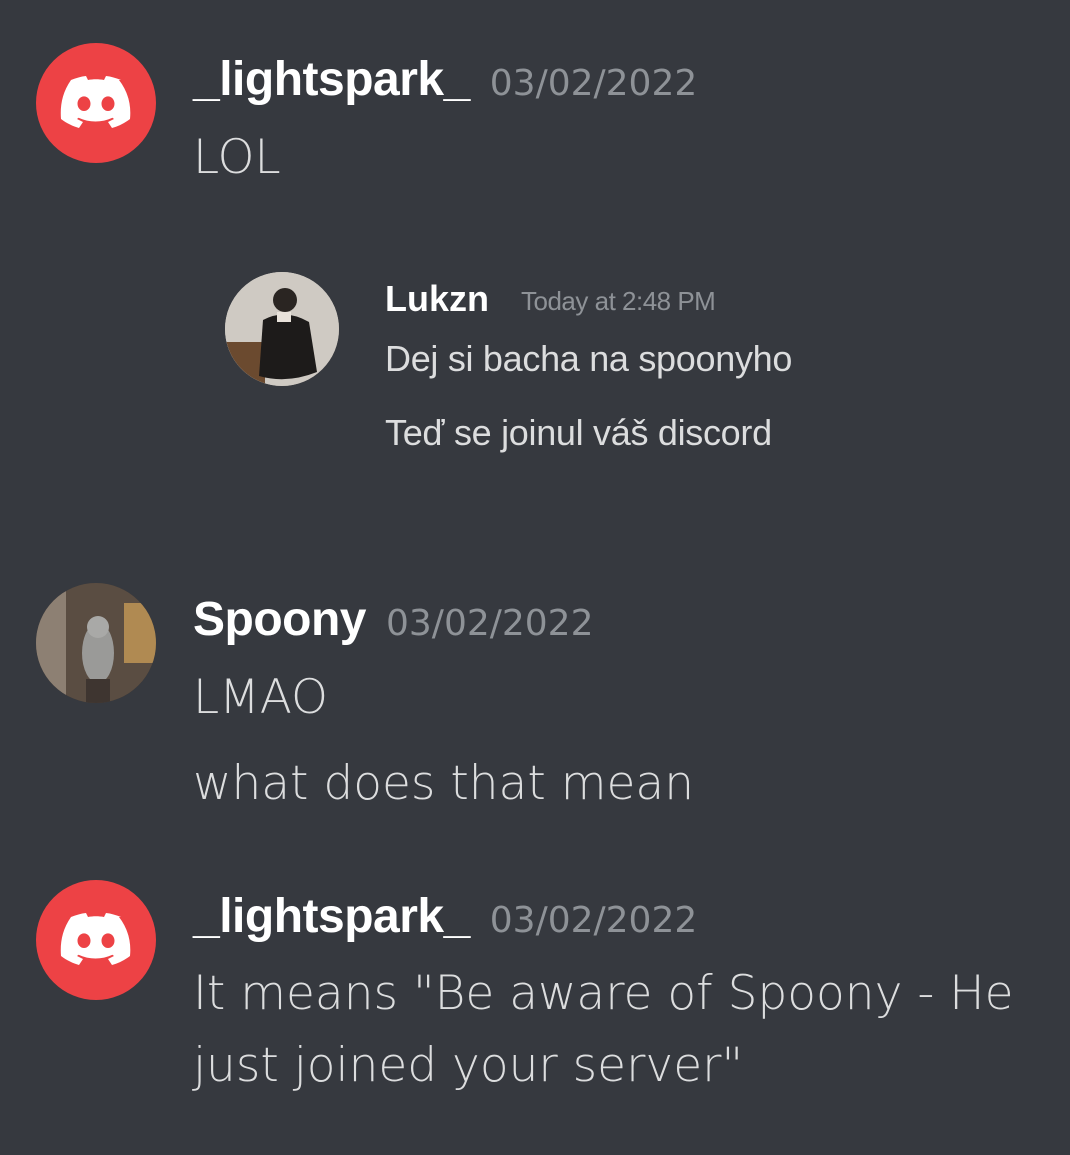 The width and height of the screenshot is (1070, 1155). Describe the element at coordinates (280, 619) in the screenshot. I see `username: Spoony` at that location.